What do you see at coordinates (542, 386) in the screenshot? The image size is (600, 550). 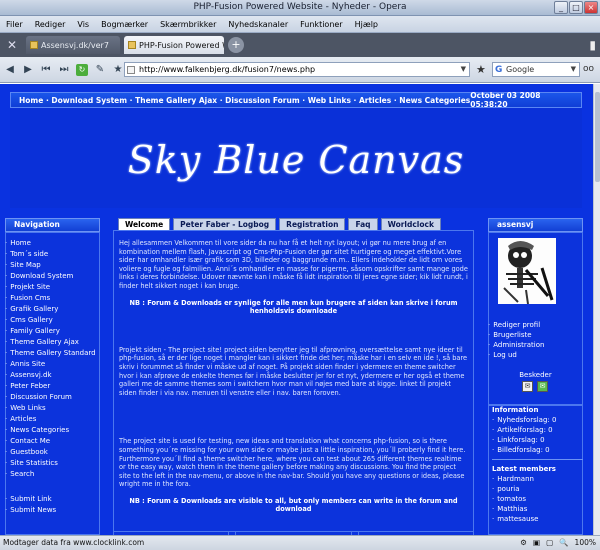 I see `new-message-icon: ✉` at bounding box center [542, 386].